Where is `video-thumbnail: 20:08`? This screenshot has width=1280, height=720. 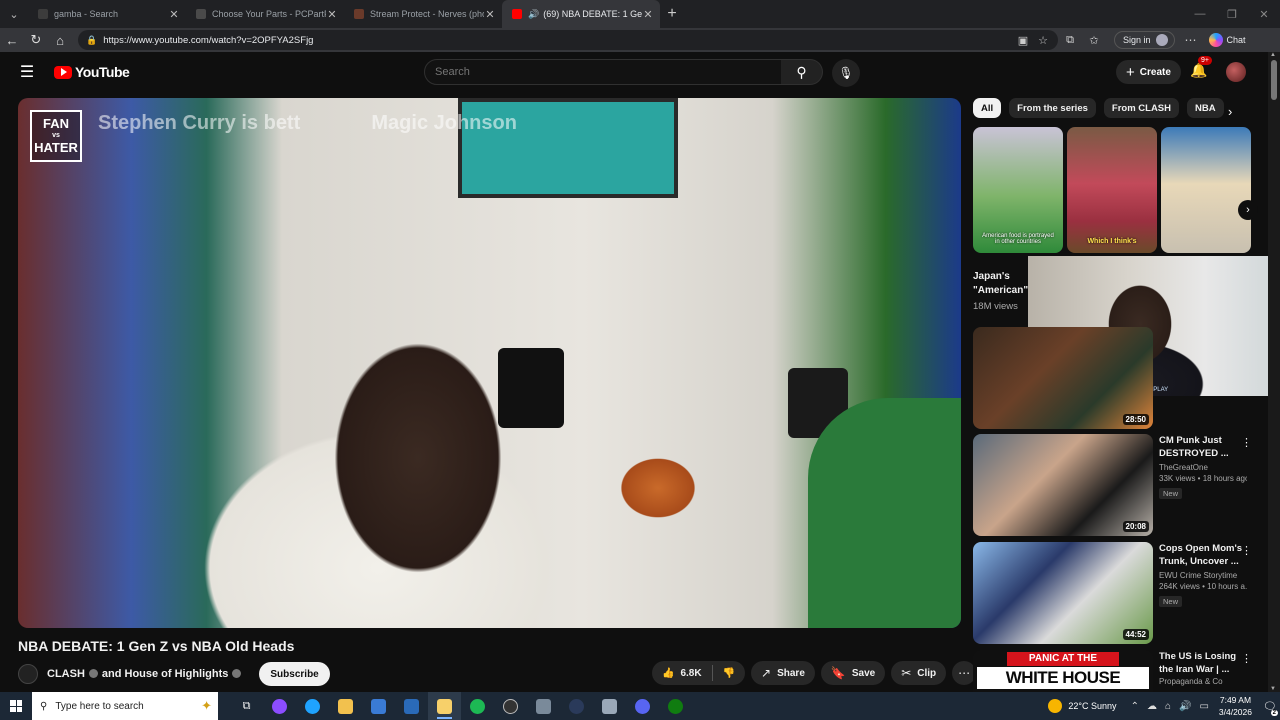
video-thumbnail: 20:08 is located at coordinates (1063, 485).